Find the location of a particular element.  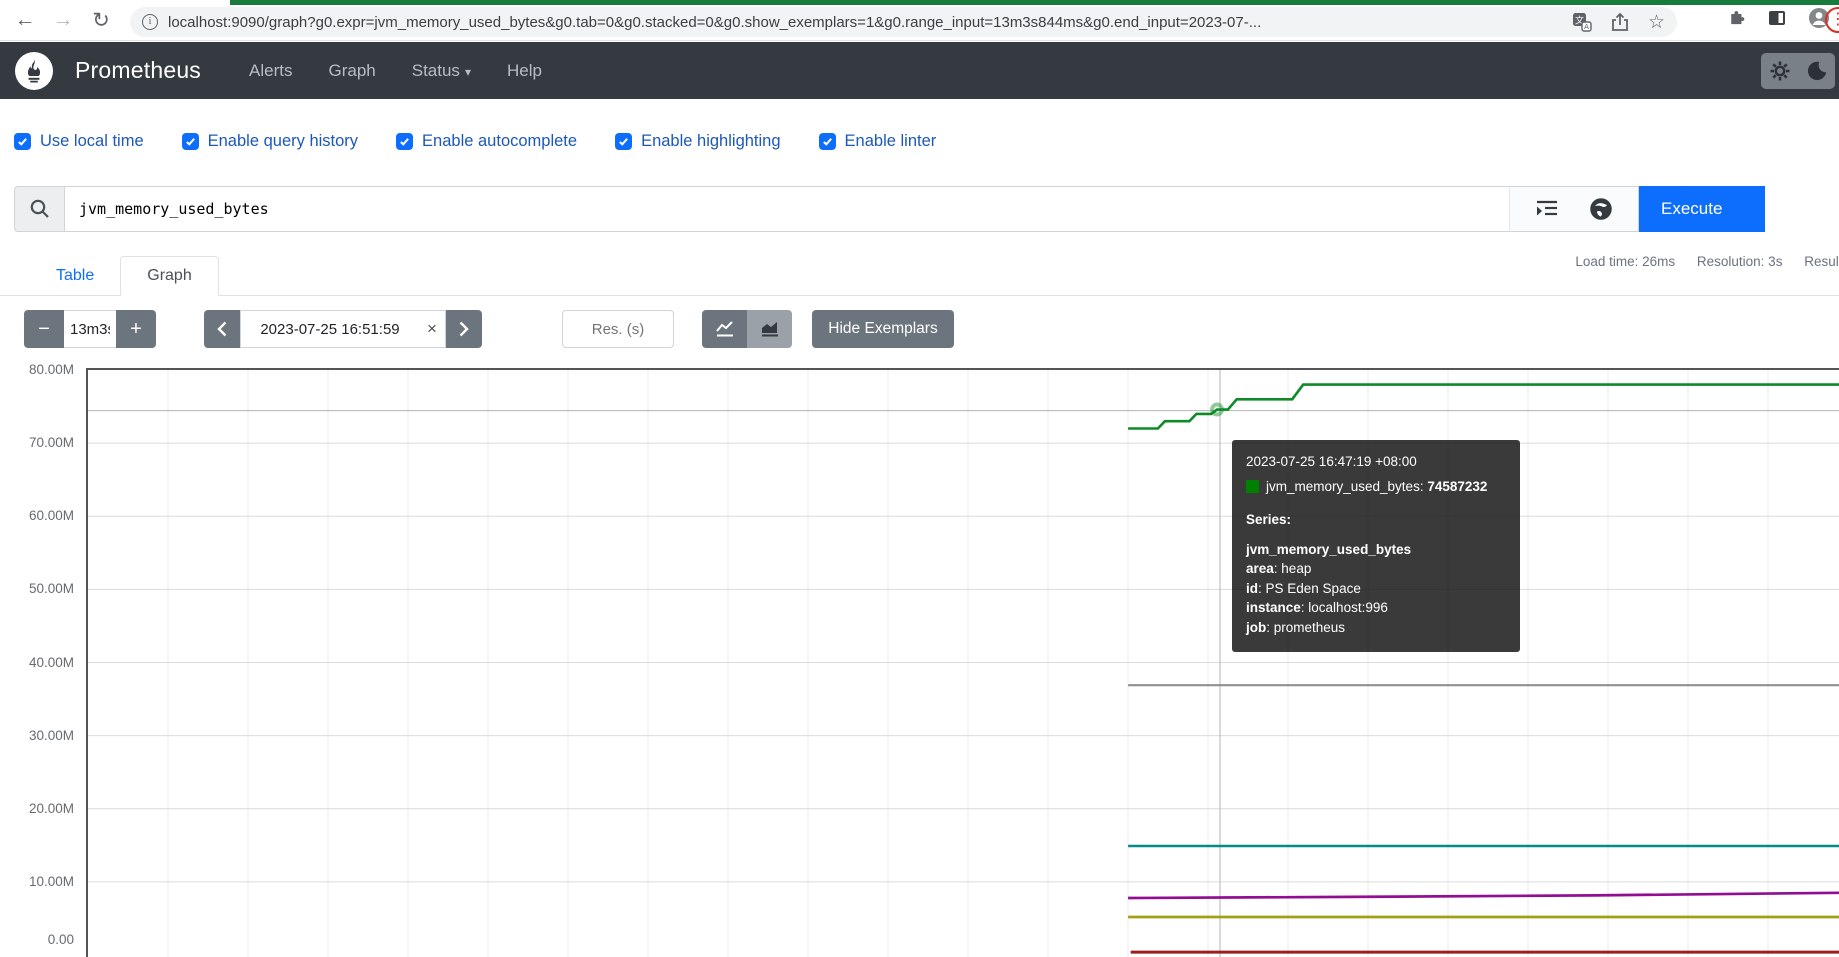

y-axis-tick-label: 20.00M is located at coordinates (51, 808).